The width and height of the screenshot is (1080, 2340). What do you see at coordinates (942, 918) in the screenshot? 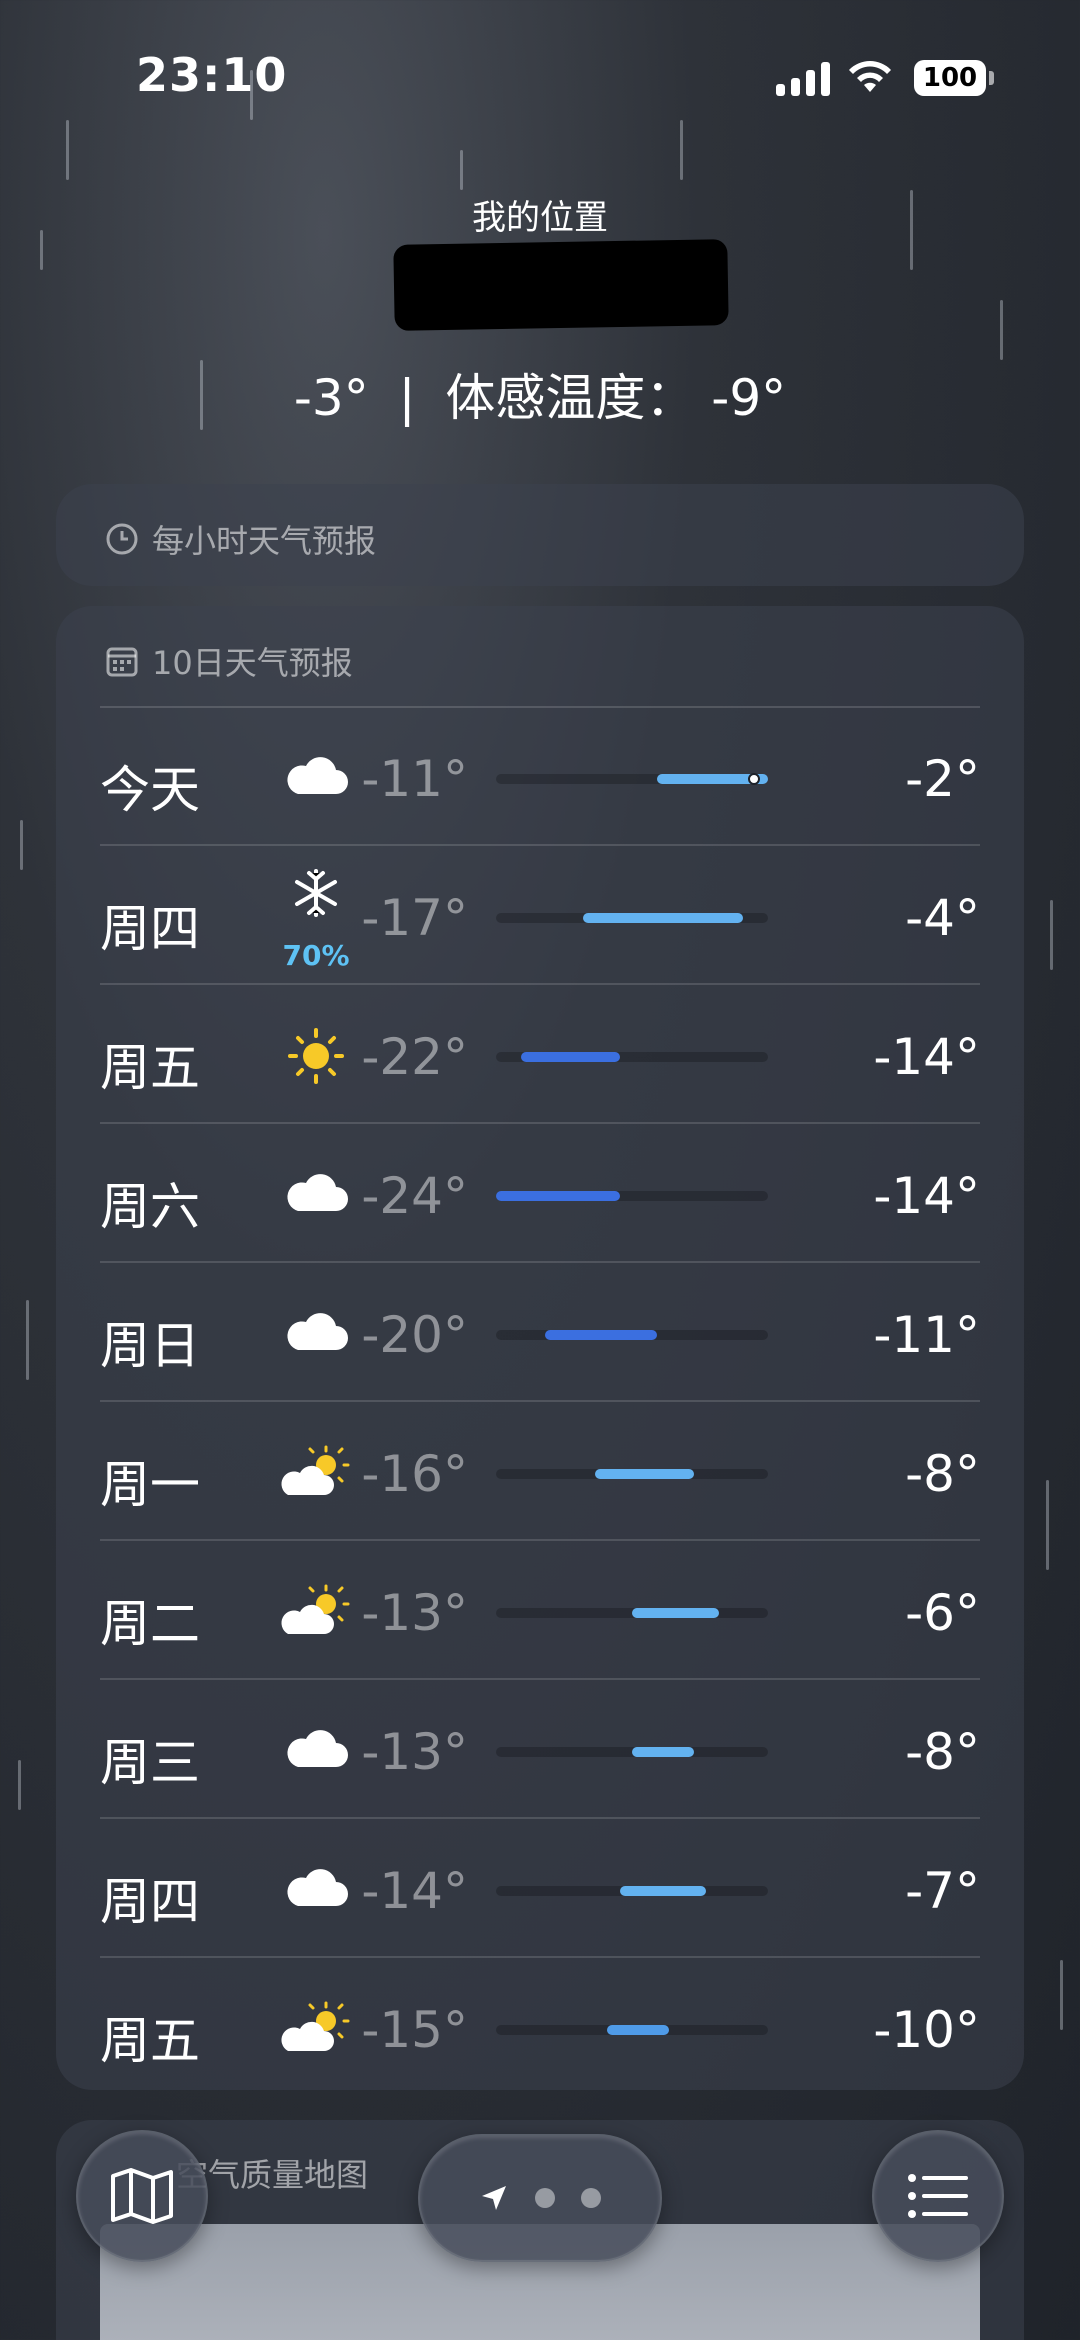
I see `high-temp: -4°` at bounding box center [942, 918].